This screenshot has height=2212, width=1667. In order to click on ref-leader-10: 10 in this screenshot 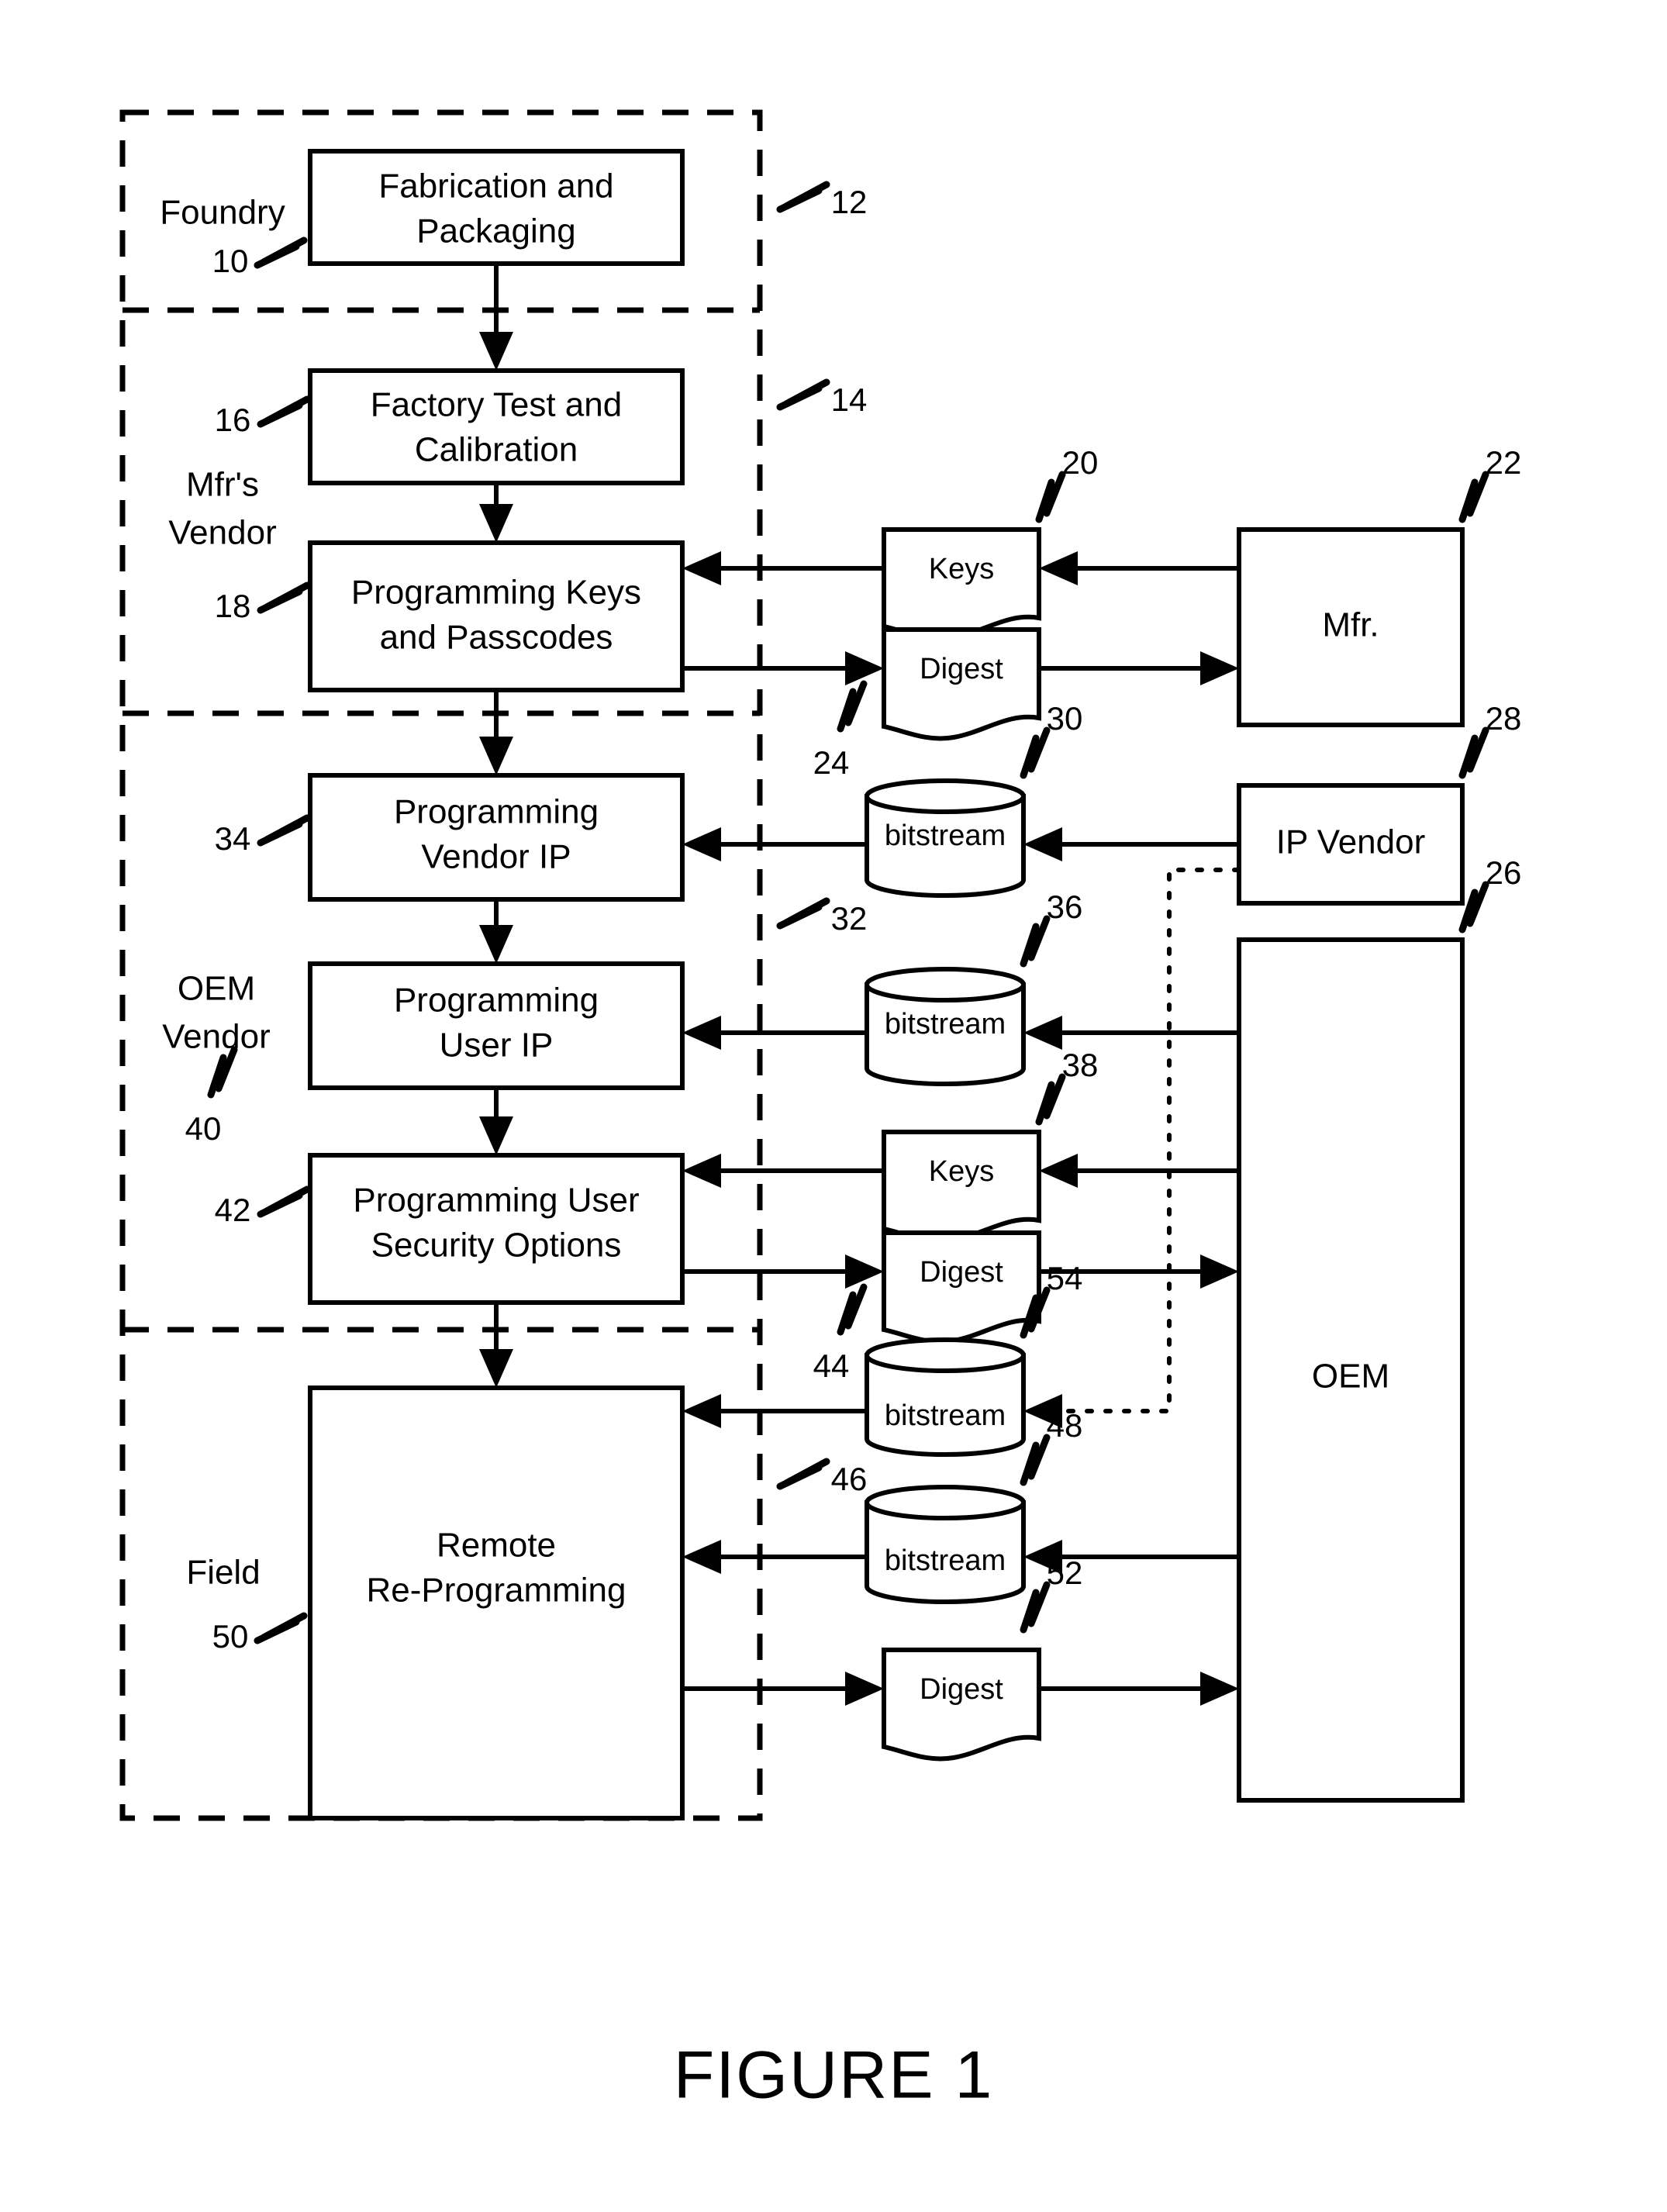, I will do `click(260, 257)`.